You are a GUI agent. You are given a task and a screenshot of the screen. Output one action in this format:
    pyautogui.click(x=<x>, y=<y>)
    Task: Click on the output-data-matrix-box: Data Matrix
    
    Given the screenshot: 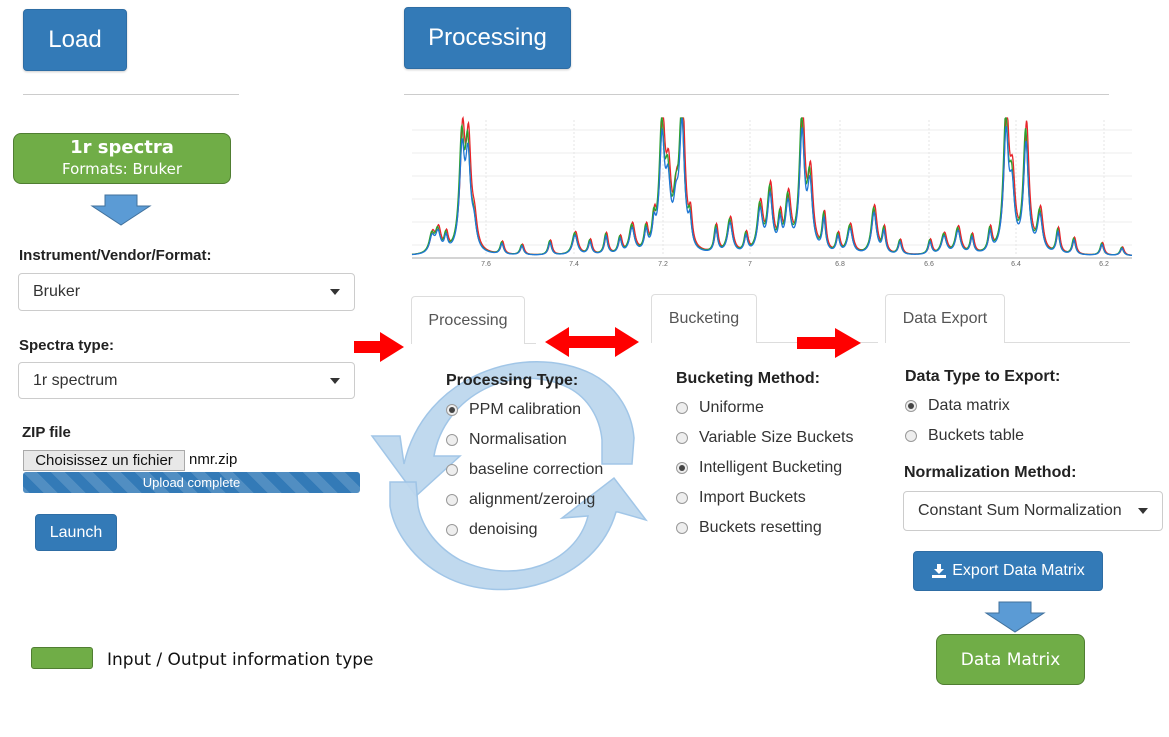 What is the action you would take?
    pyautogui.click(x=1010, y=659)
    